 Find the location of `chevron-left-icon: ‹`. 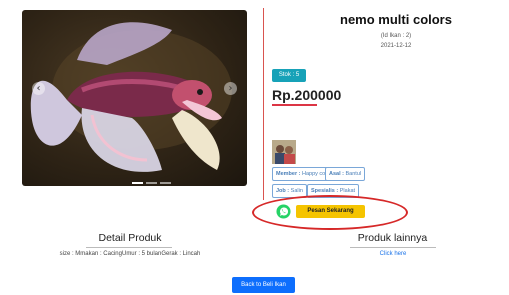

chevron-left-icon: ‹ is located at coordinates (38, 88).